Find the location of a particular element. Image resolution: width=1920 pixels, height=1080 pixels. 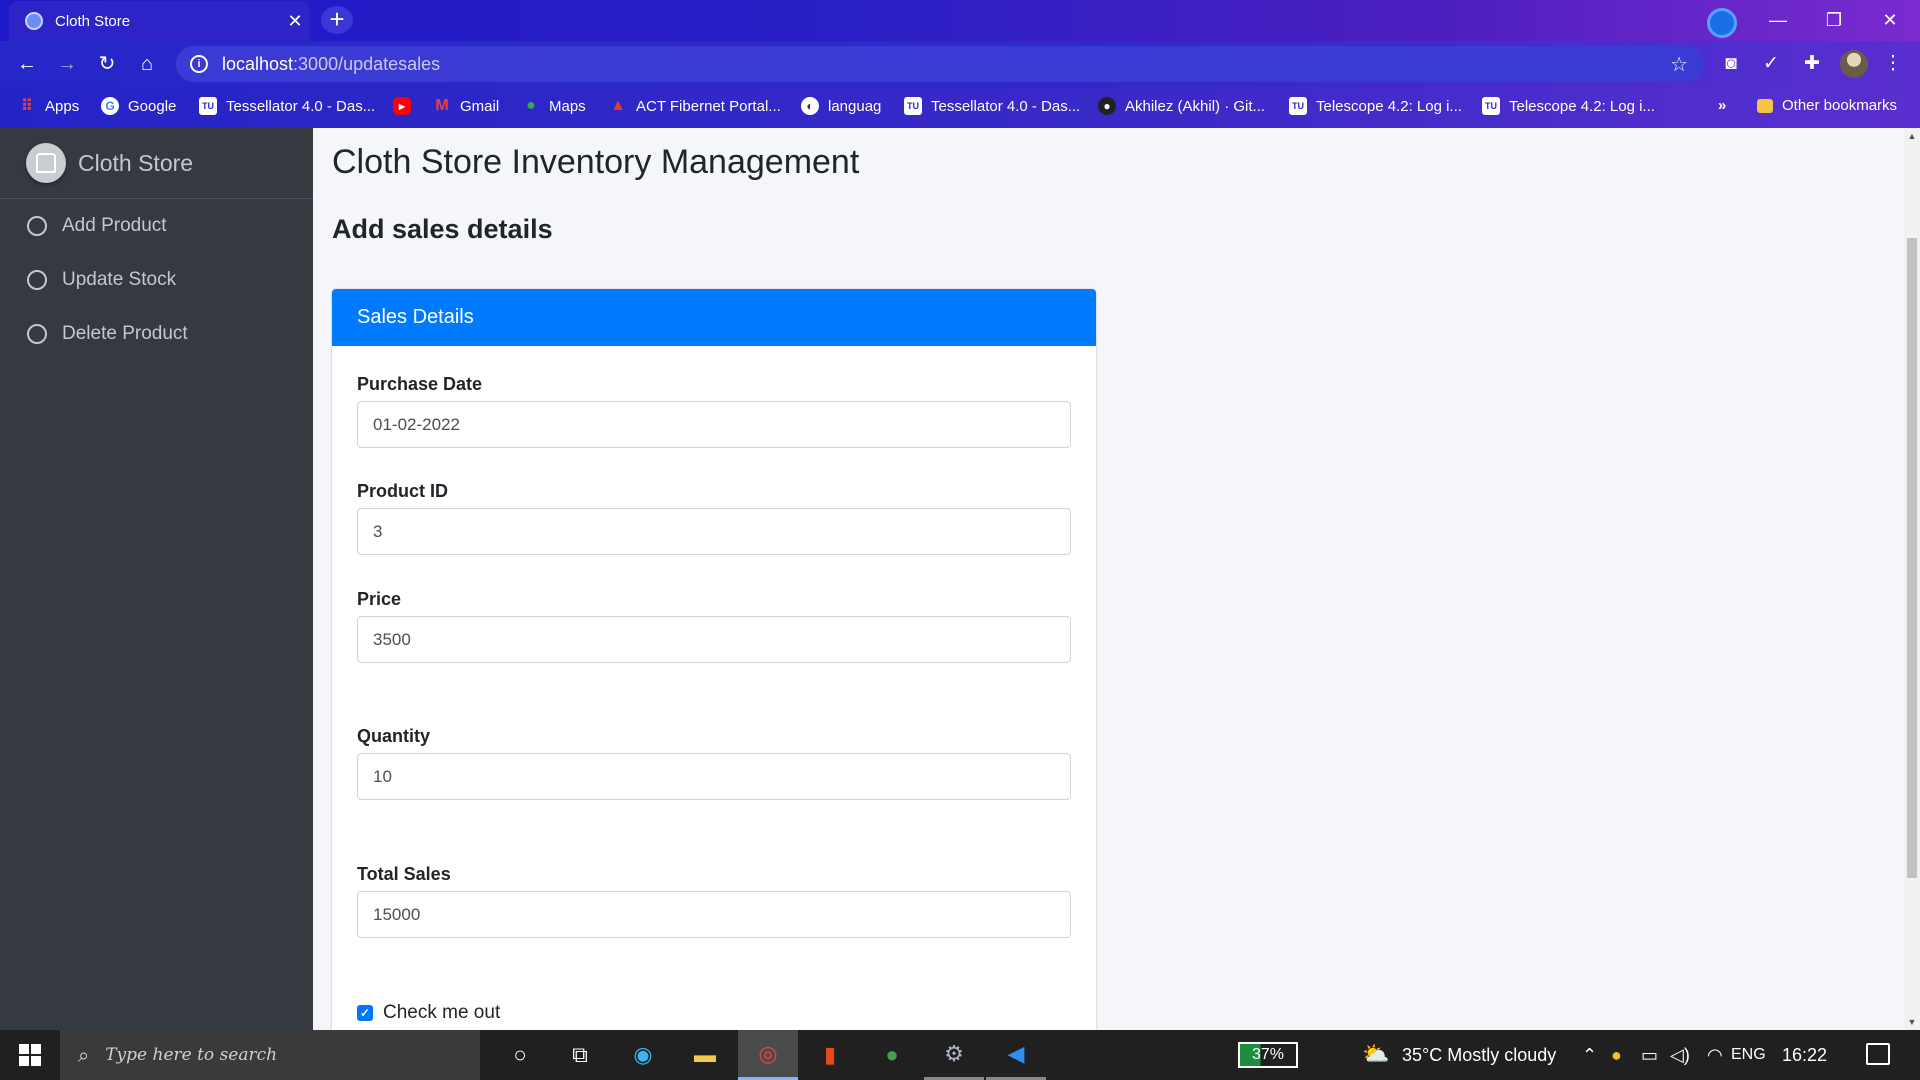

back-icon: ← is located at coordinates (27, 64).